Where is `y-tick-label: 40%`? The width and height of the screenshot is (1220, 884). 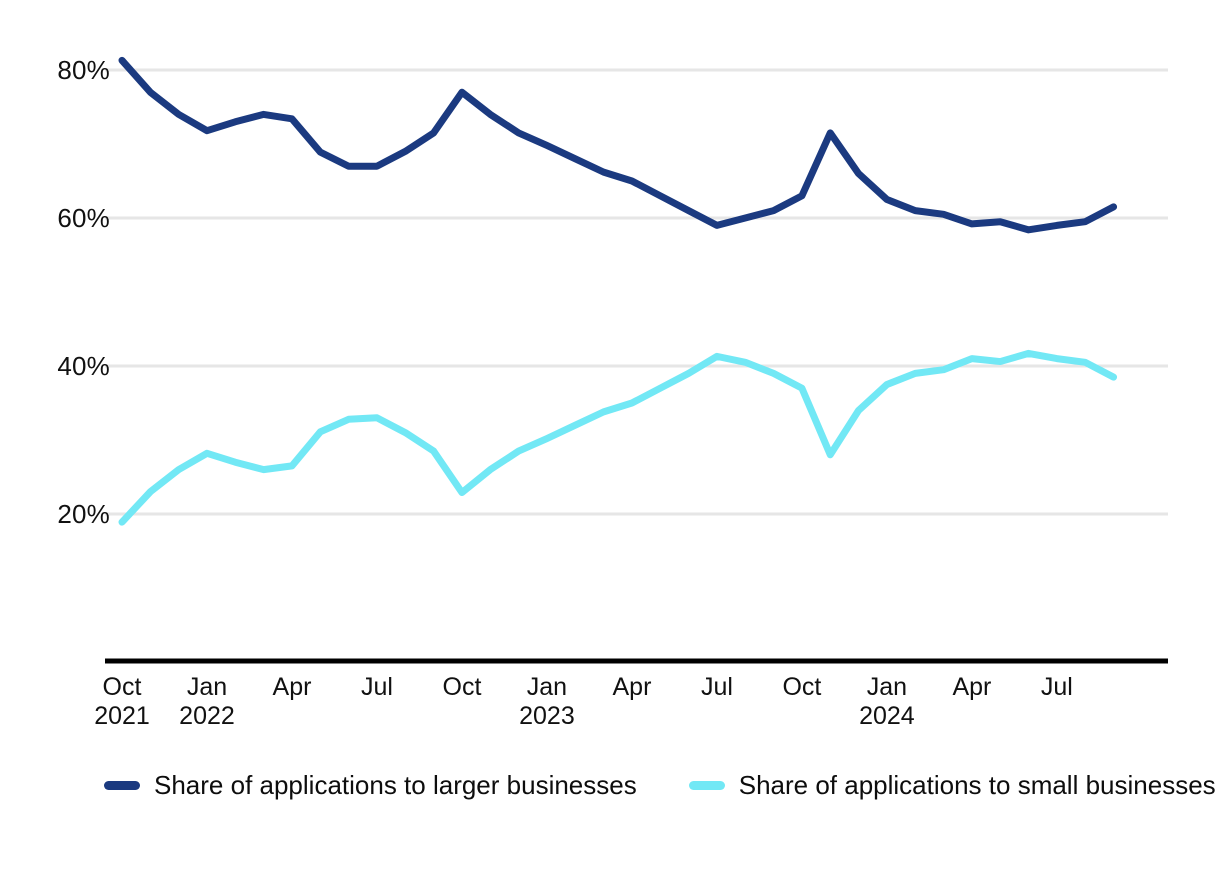 y-tick-label: 40% is located at coordinates (83, 366).